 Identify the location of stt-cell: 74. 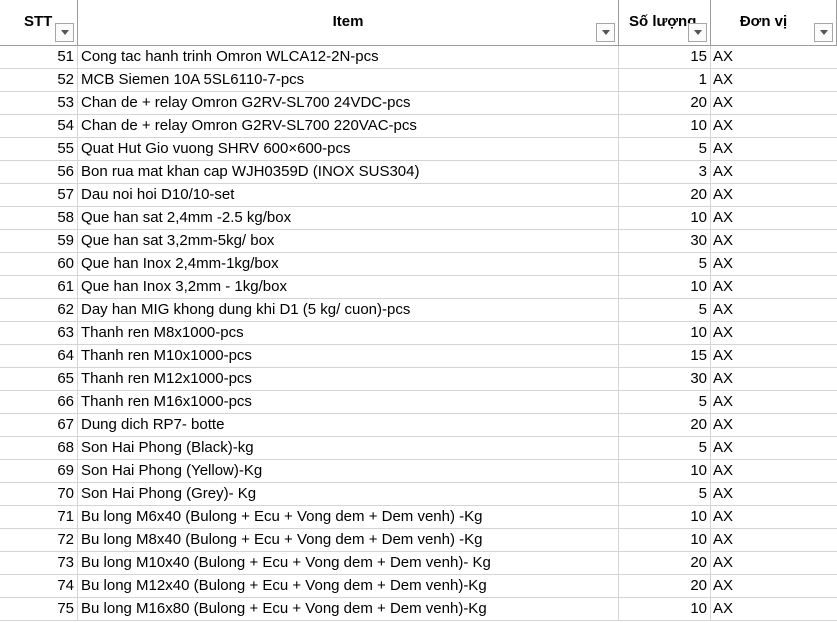
(39, 586).